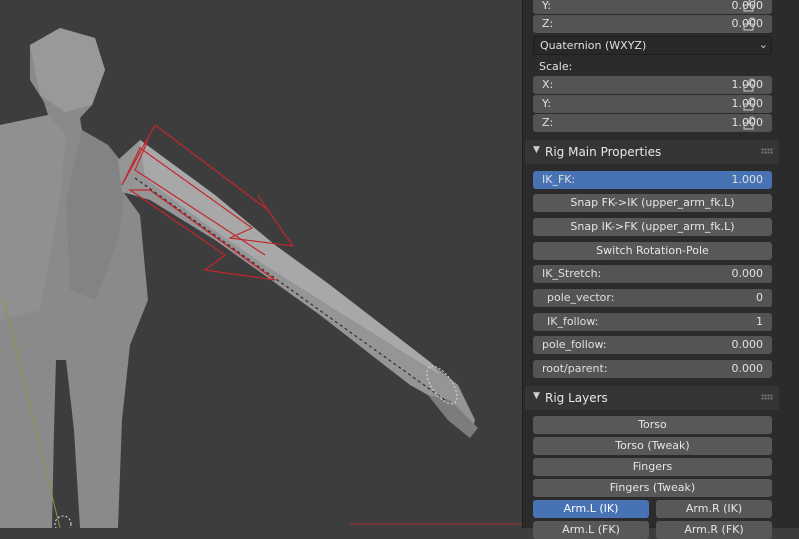 This screenshot has height=539, width=799. I want to click on layer-fingers-button: Fingers, so click(652, 467).